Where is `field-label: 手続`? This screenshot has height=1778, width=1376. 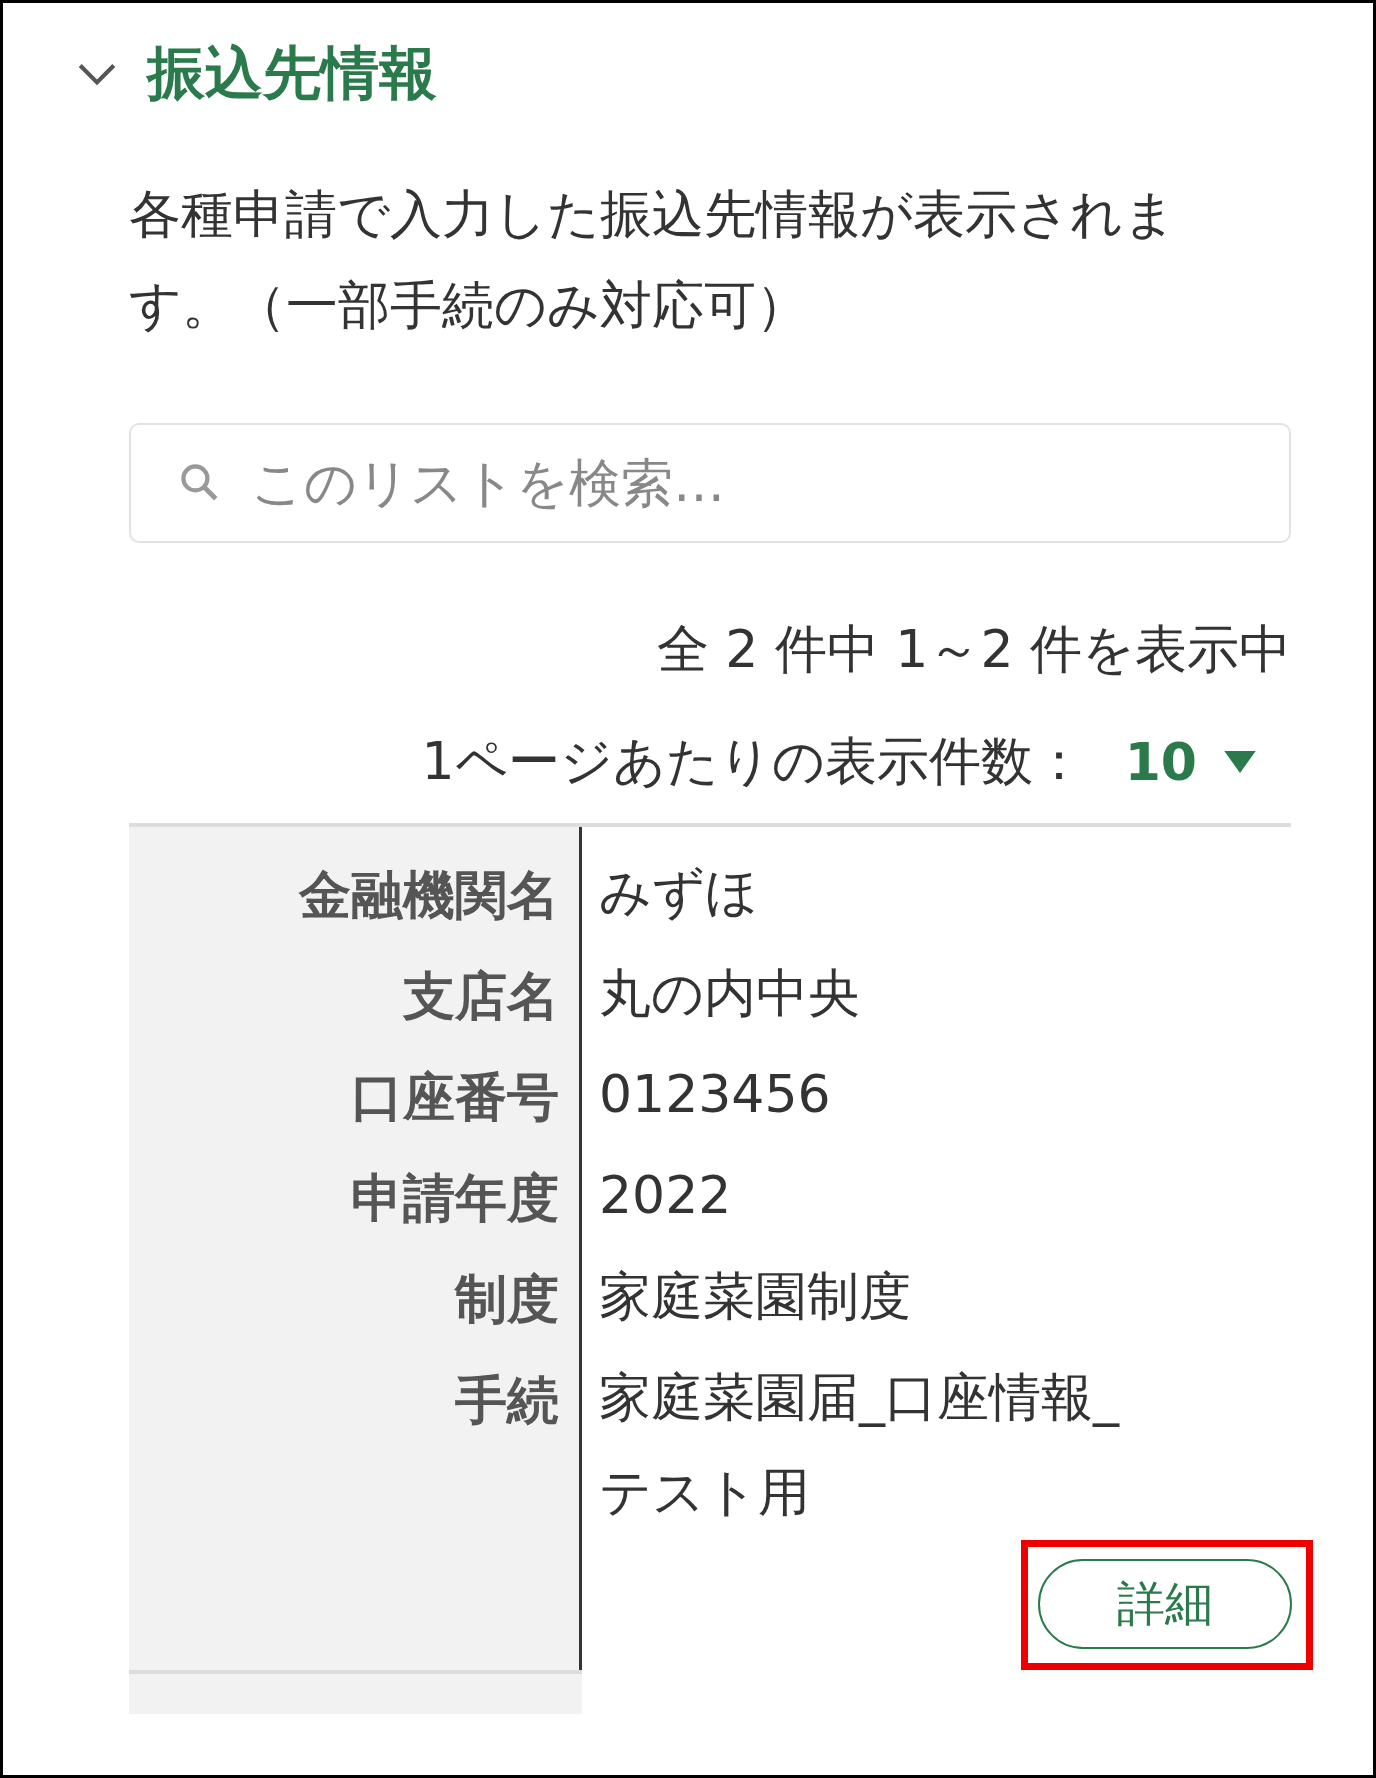
field-label: 手続 is located at coordinates (506, 1400).